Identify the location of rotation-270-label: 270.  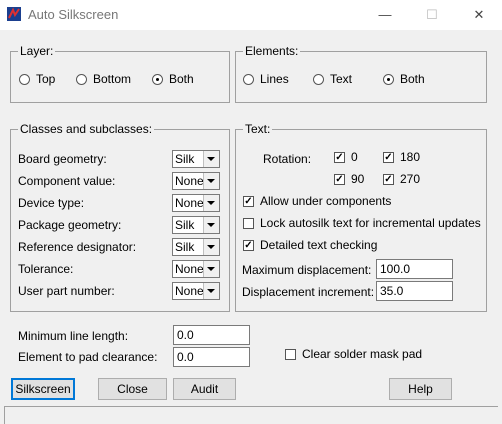
(410, 179).